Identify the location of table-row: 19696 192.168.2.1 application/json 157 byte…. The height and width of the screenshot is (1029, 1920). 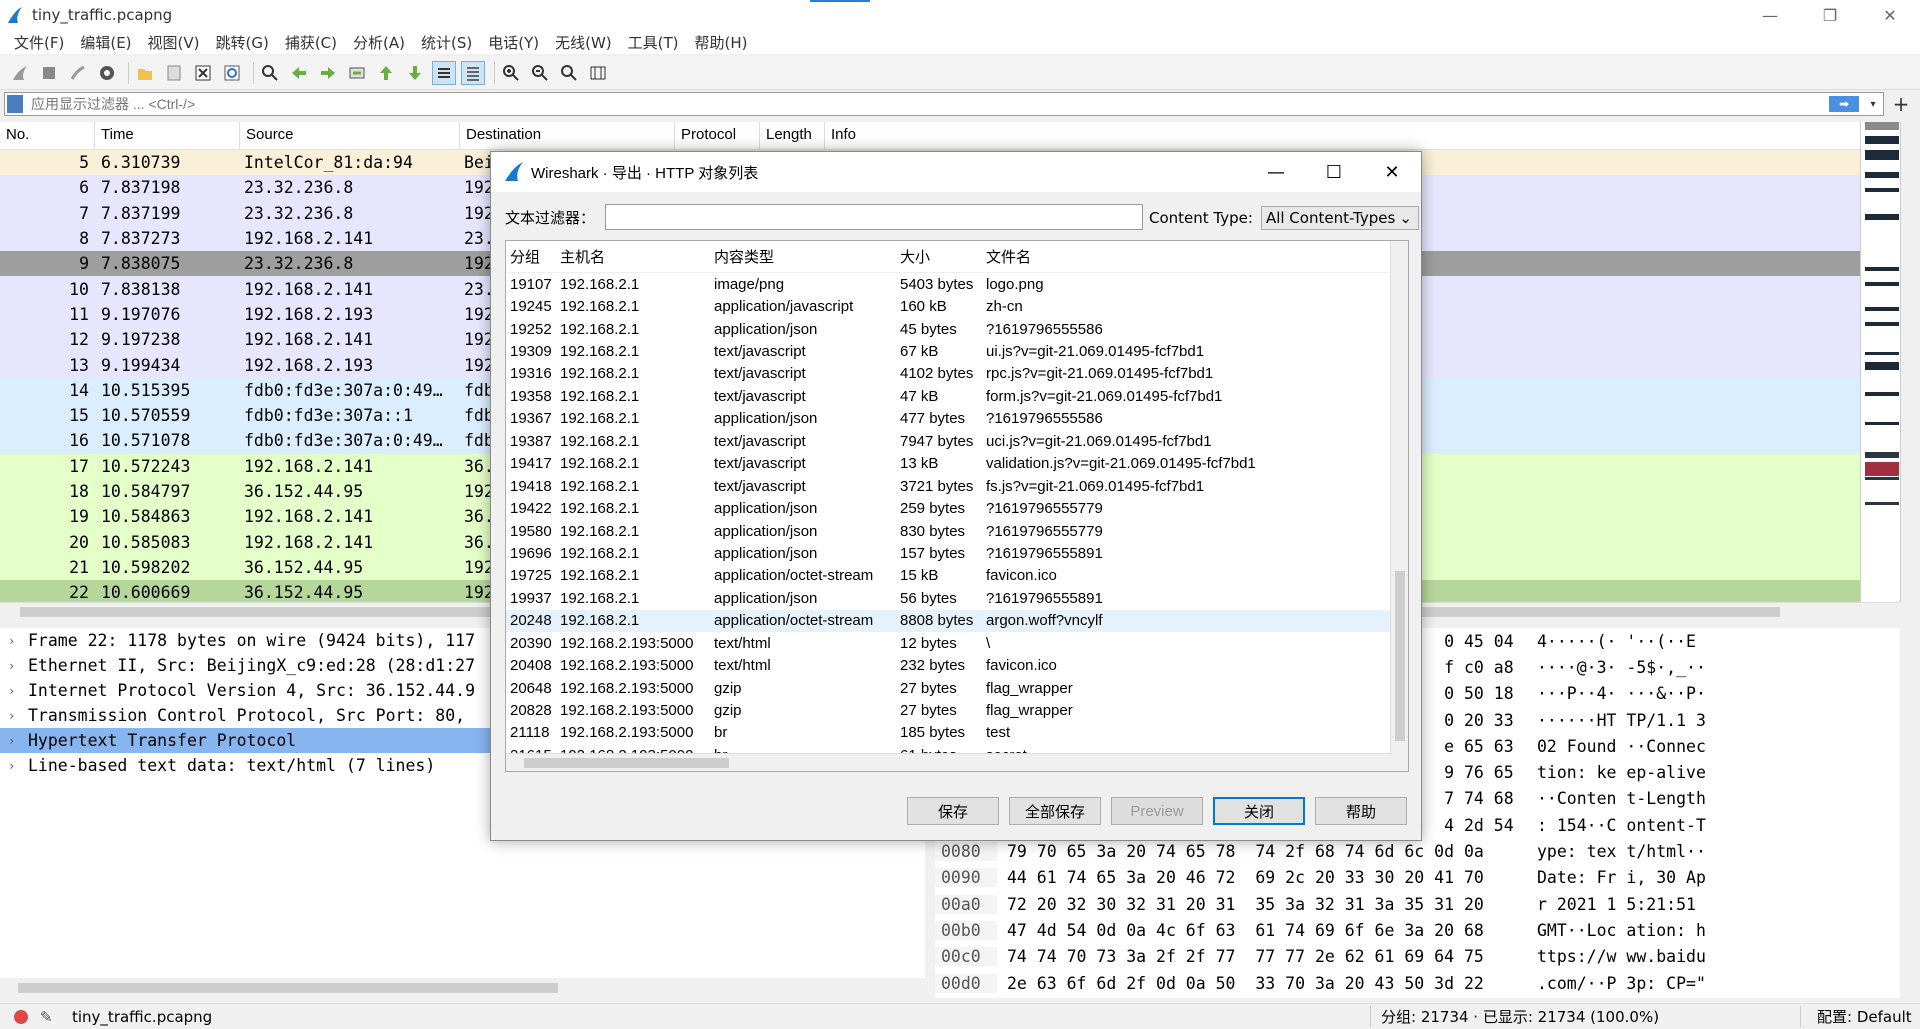
(957, 553).